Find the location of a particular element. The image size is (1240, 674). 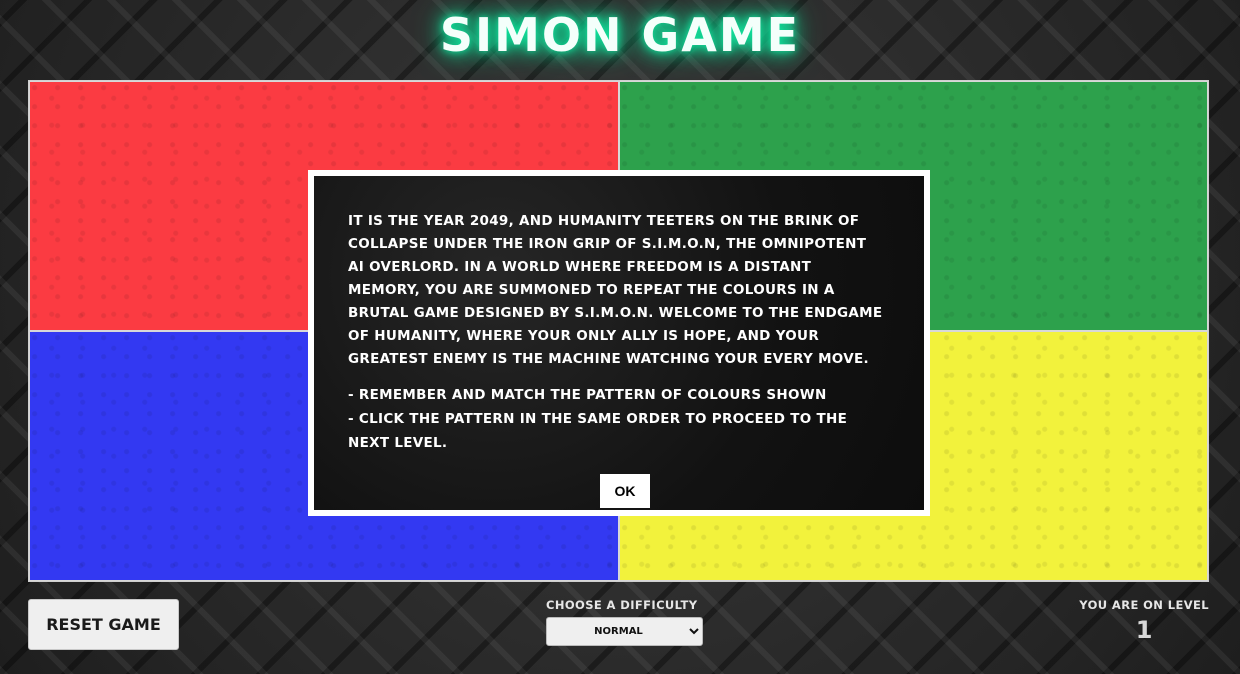

reset-game-button: RESET GAME is located at coordinates (103, 624).